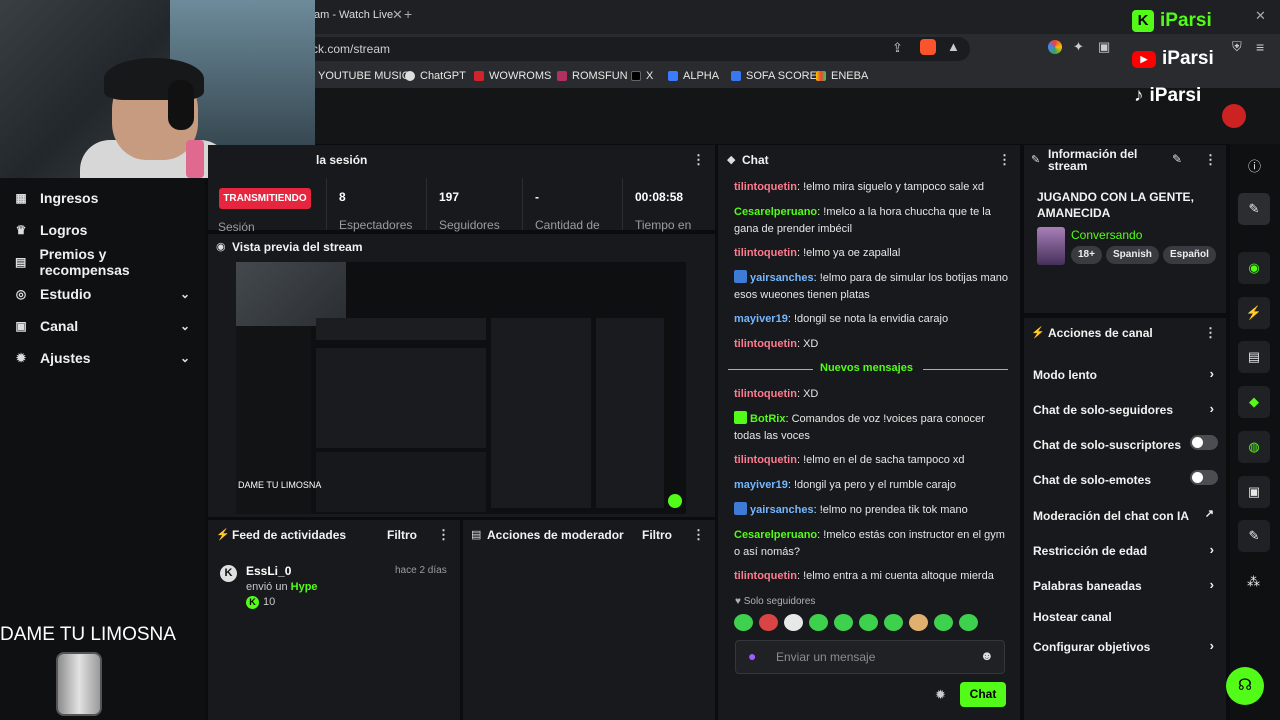 The width and height of the screenshot is (1280, 720). What do you see at coordinates (1254, 268) in the screenshot?
I see `preview-tool-icon: ◉` at bounding box center [1254, 268].